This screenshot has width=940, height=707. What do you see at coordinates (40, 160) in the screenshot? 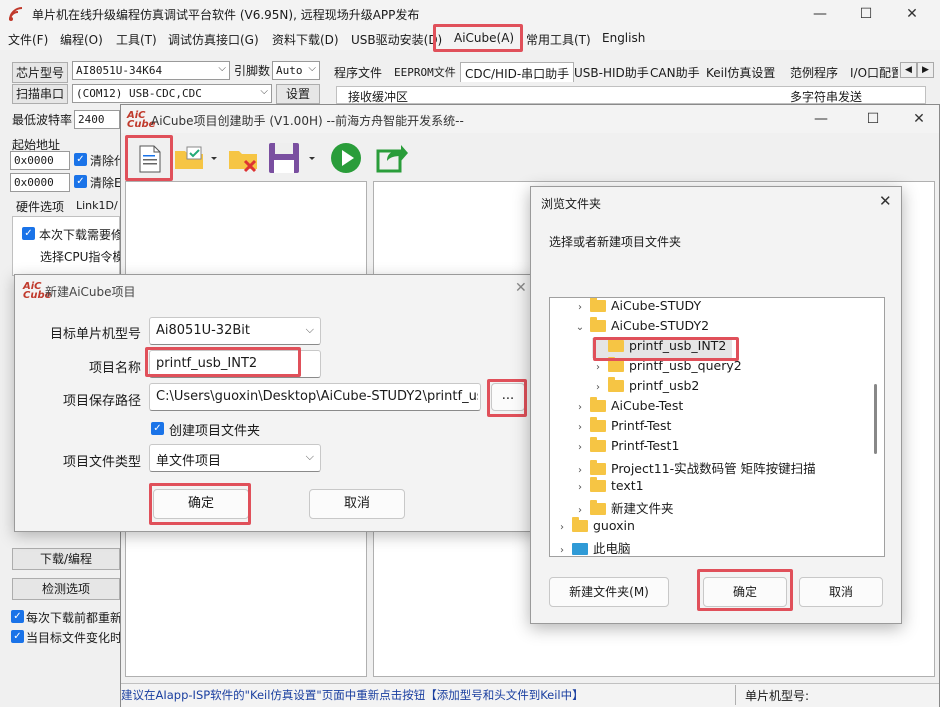
I see `start-address-input-1: 0x0000` at bounding box center [40, 160].